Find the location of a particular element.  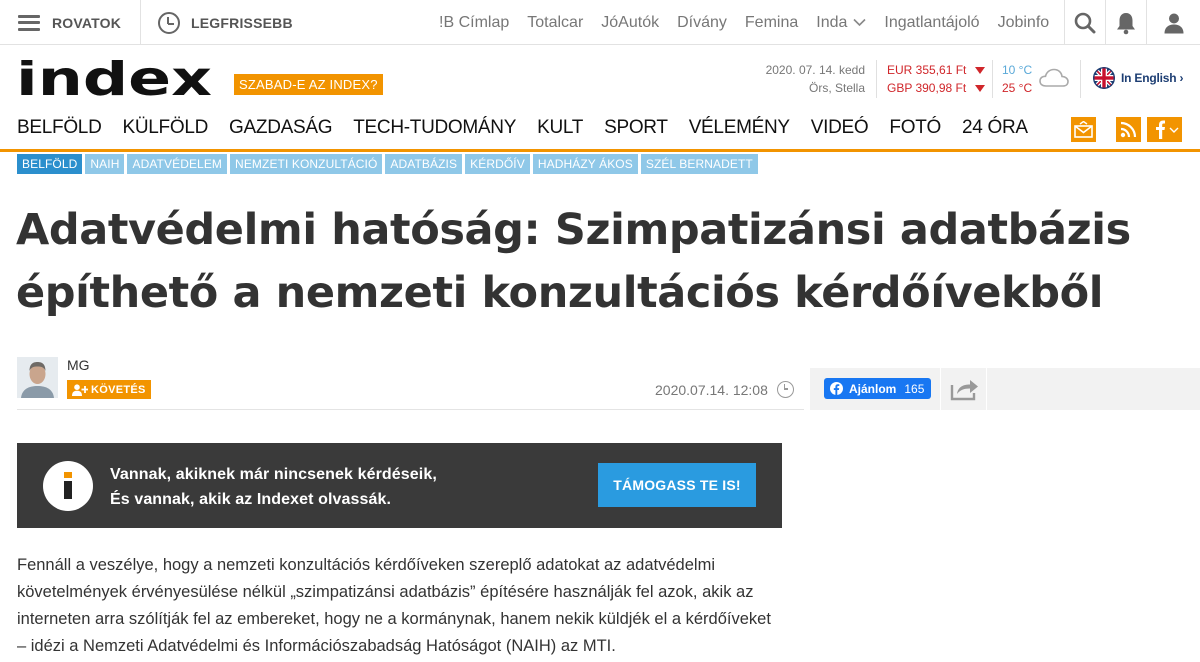

mail-icon is located at coordinates (1083, 129).